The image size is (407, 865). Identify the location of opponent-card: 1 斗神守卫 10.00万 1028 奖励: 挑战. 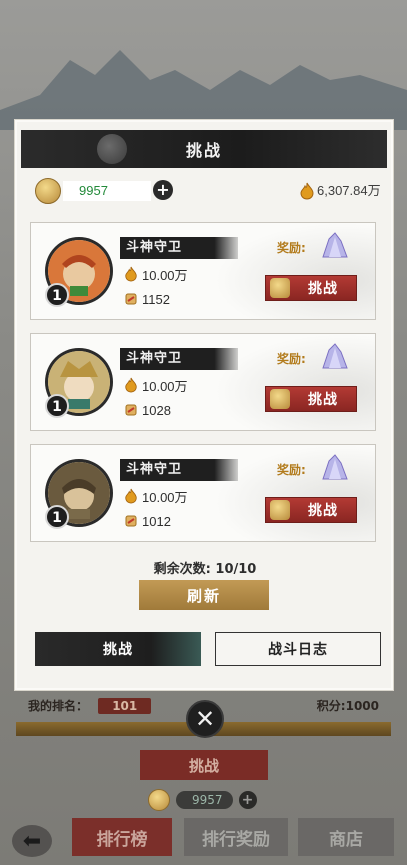
(203, 382).